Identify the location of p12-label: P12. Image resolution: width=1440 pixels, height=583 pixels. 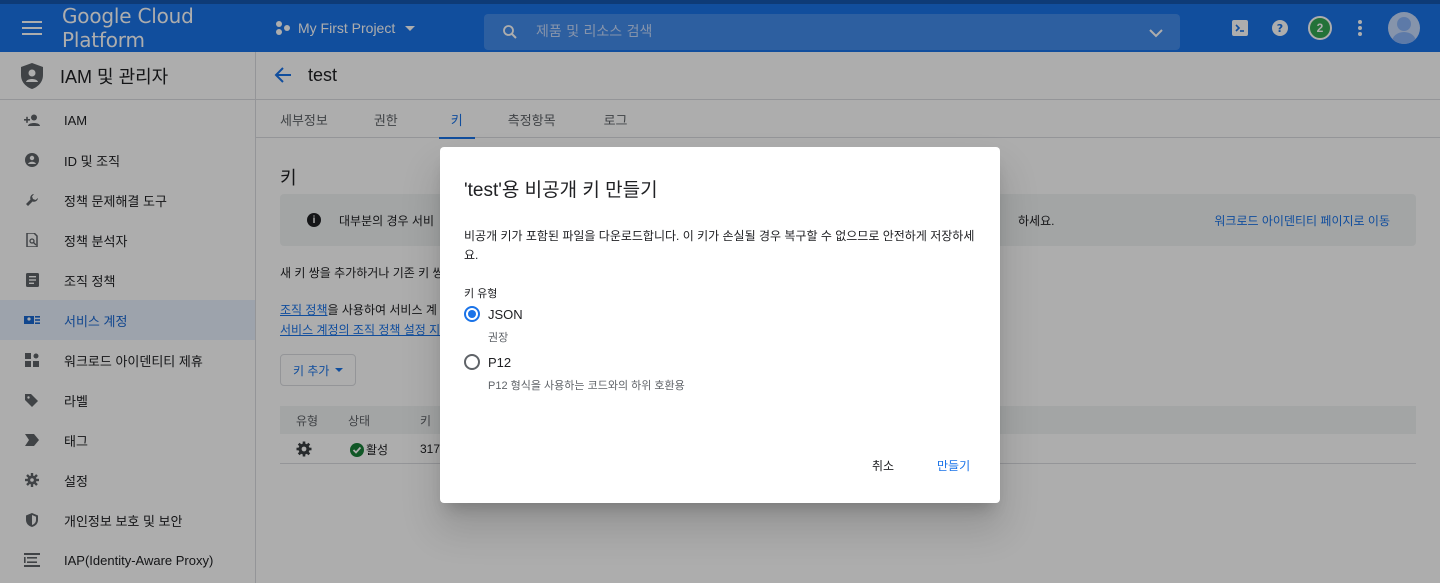
(500, 362).